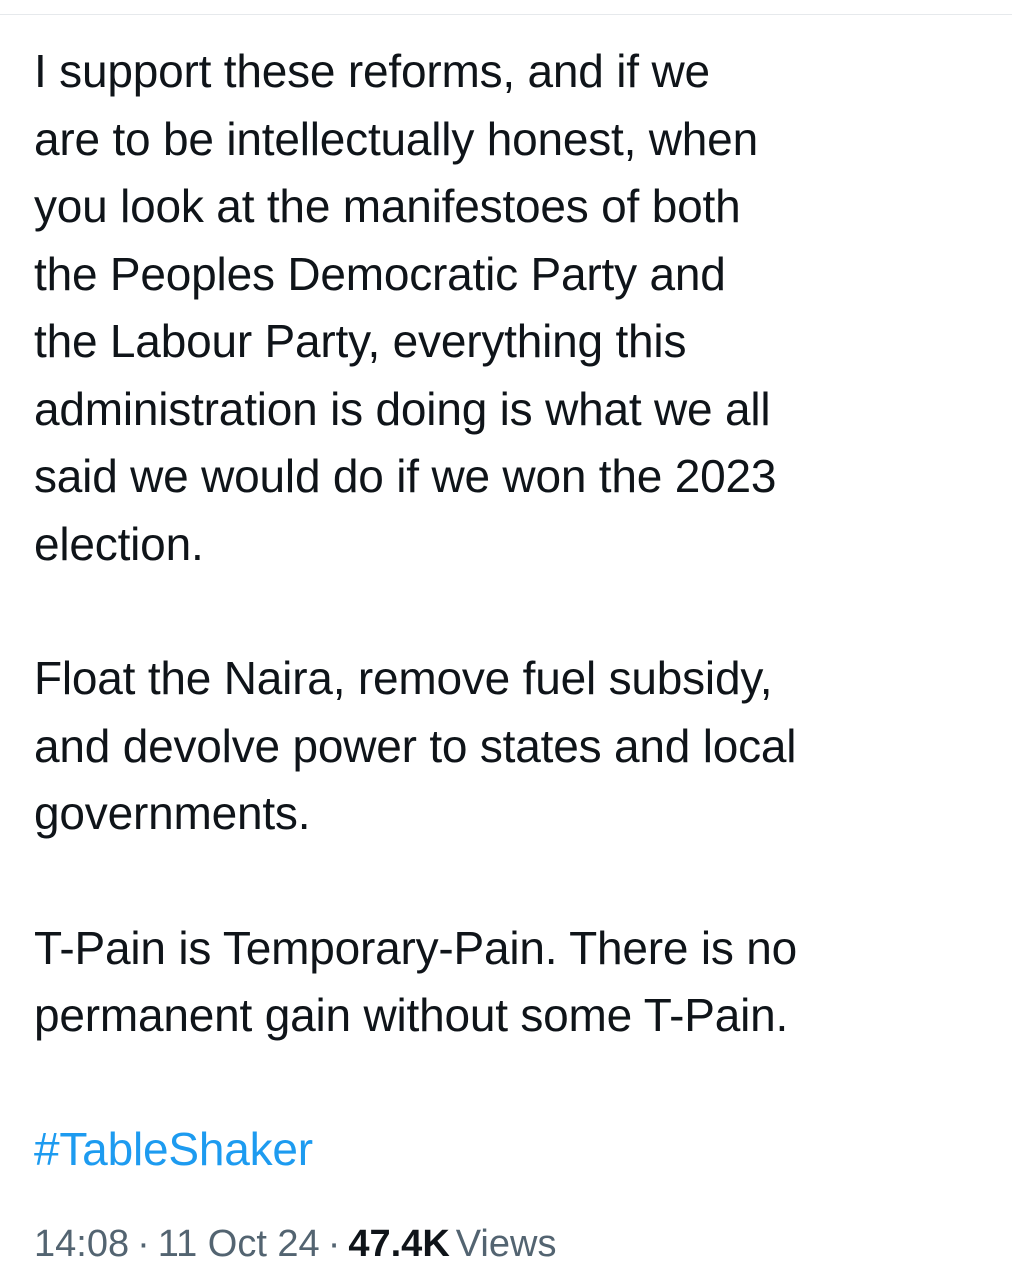  Describe the element at coordinates (360, 341) in the screenshot. I see `text-line: the Labour Party, everything this` at that location.